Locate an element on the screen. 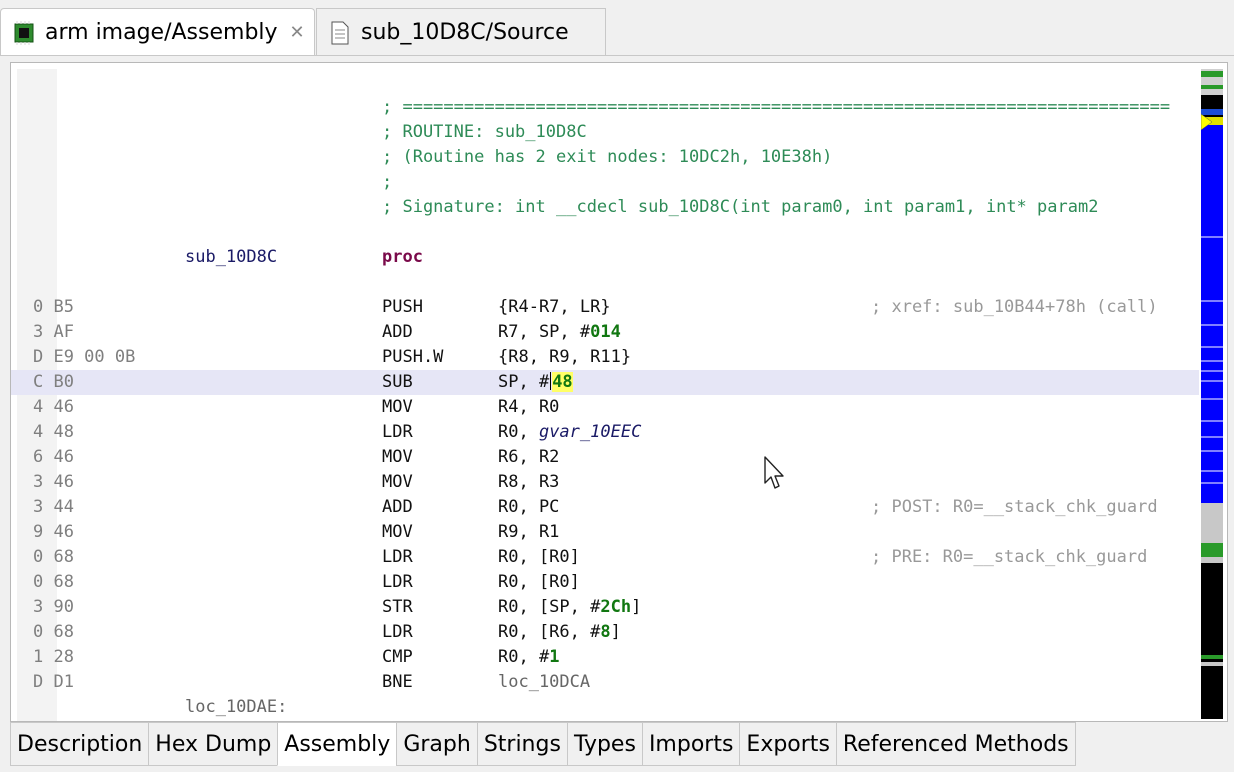 The height and width of the screenshot is (772, 1234). operands: R0, [R0] is located at coordinates (539, 582).